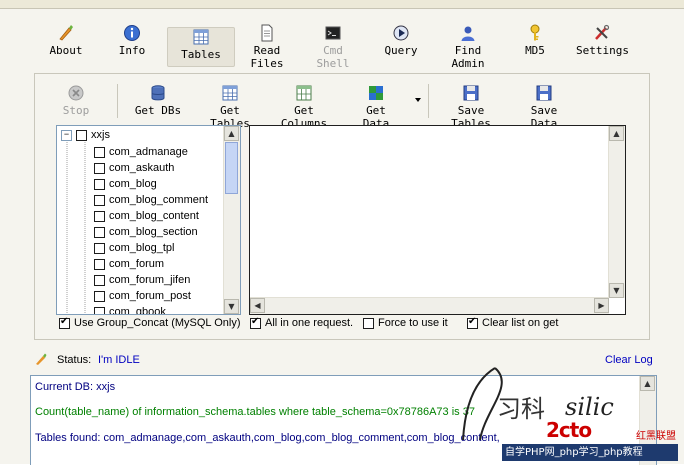 The height and width of the screenshot is (465, 684). What do you see at coordinates (544, 107) in the screenshot?
I see `save-data-button: Save Data` at bounding box center [544, 107].